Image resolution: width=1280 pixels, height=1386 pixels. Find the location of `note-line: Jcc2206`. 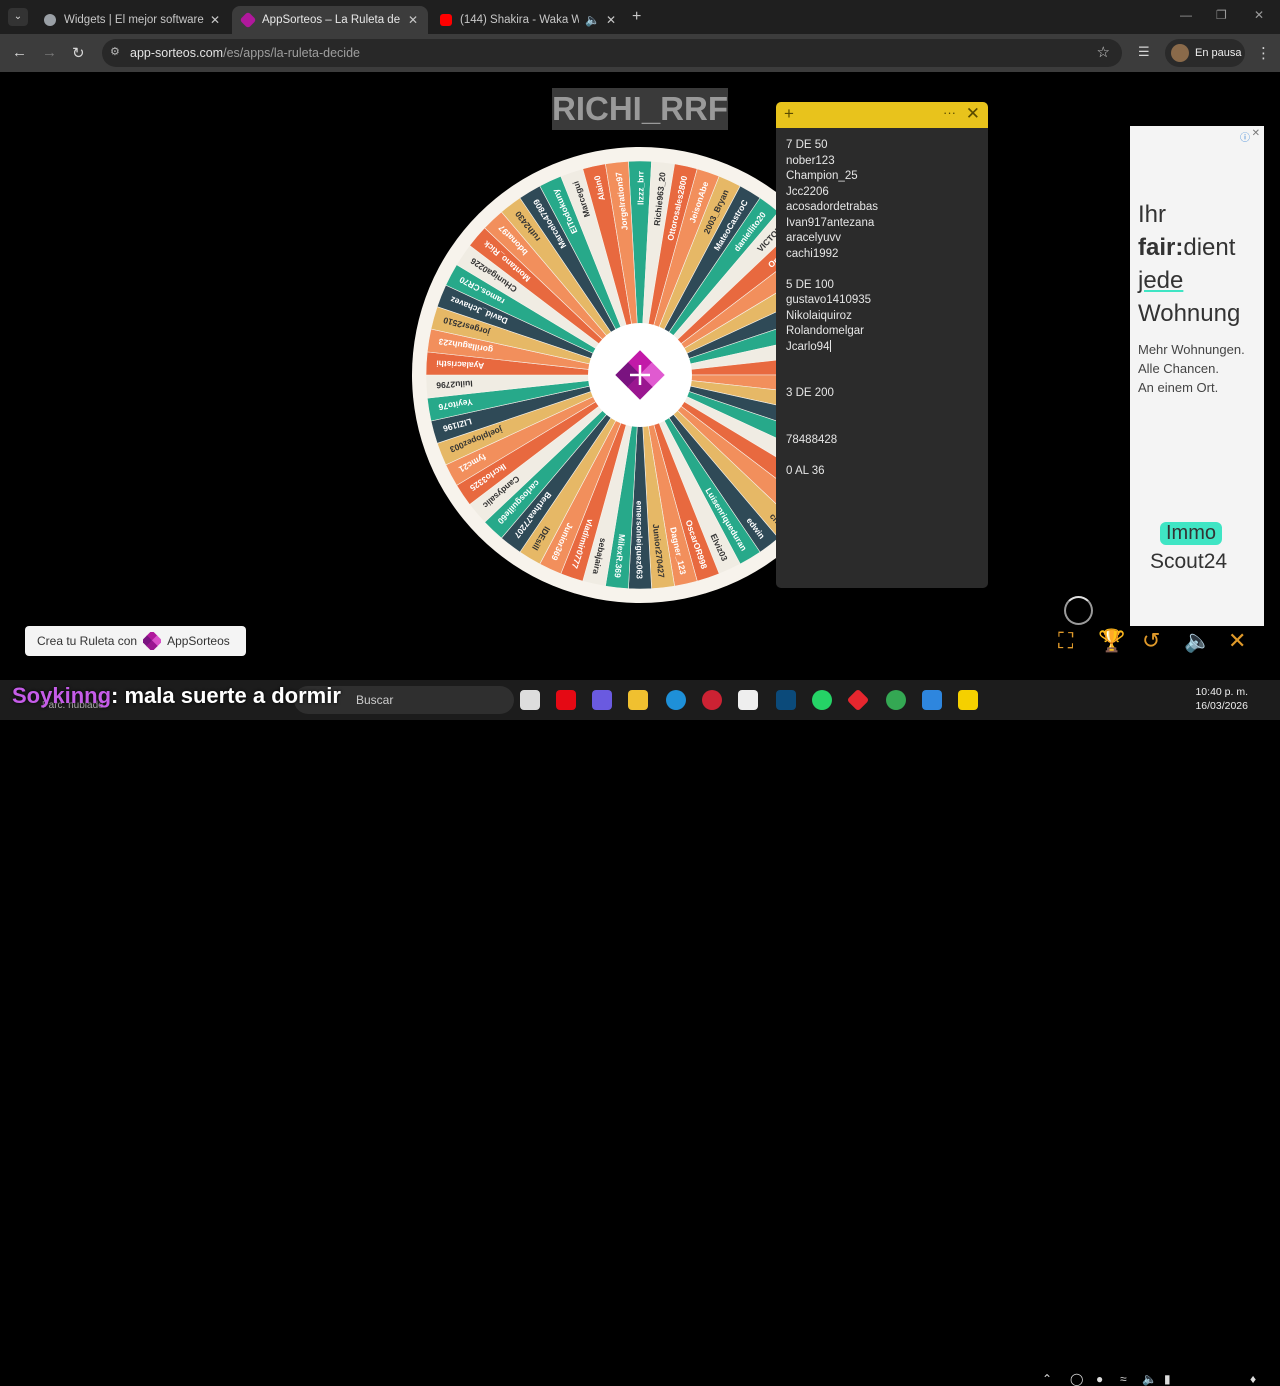

note-line: Jcc2206 is located at coordinates (807, 191).